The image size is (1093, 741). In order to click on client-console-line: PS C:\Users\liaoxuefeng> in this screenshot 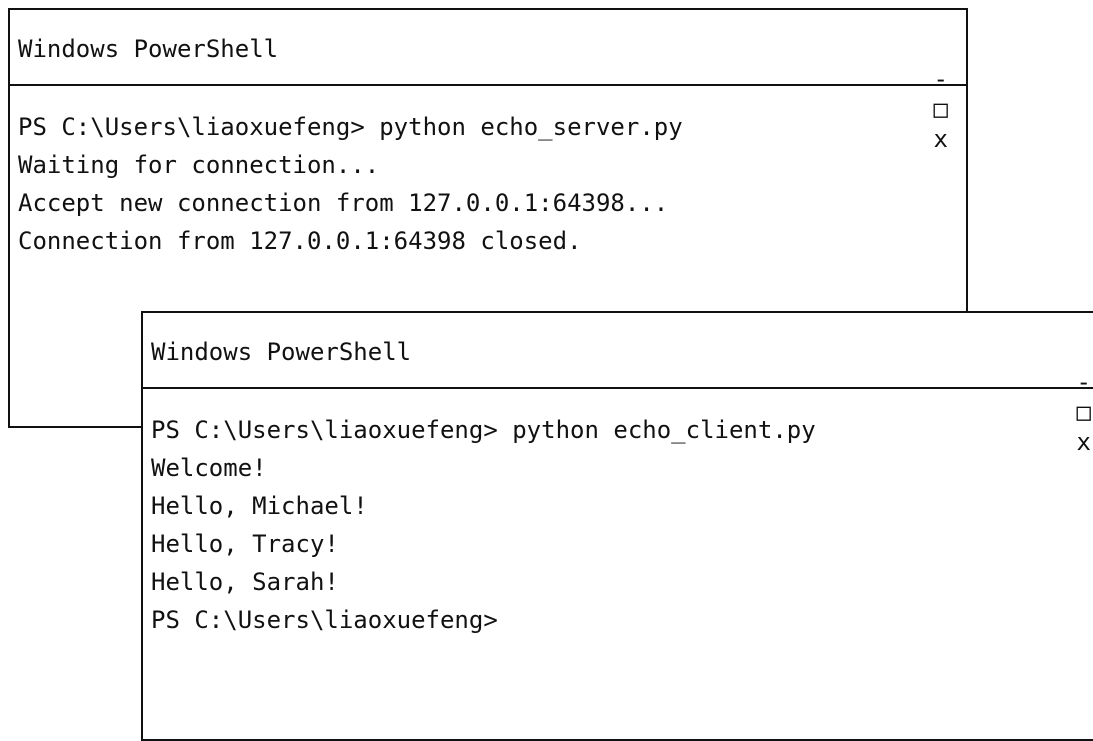, I will do `click(324, 620)`.